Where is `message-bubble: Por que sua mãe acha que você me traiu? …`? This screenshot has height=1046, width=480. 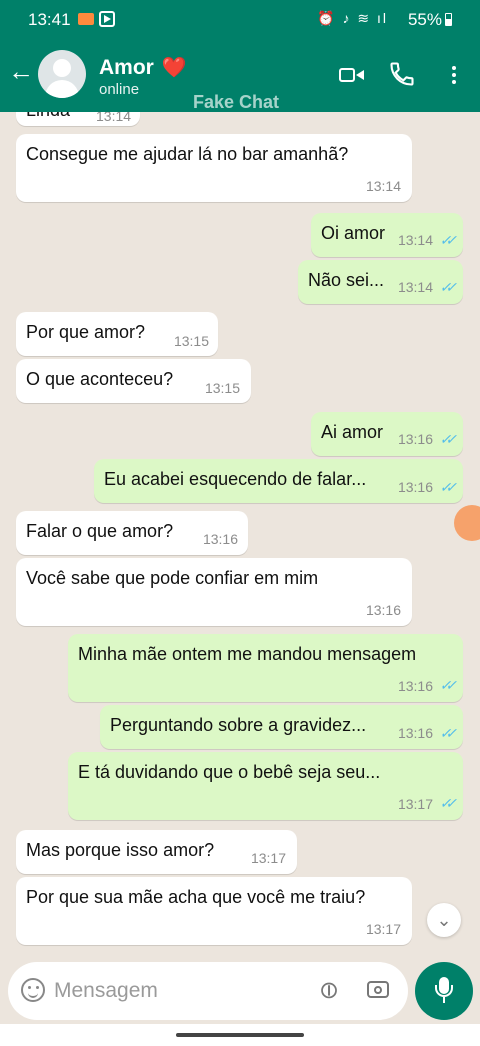
message-bubble: Por que sua mãe acha que você me traiu? … is located at coordinates (214, 911).